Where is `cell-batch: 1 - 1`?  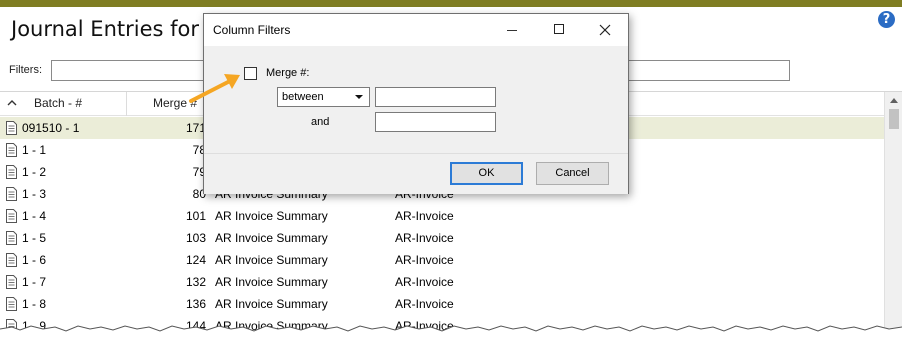 cell-batch: 1 - 1 is located at coordinates (34, 150).